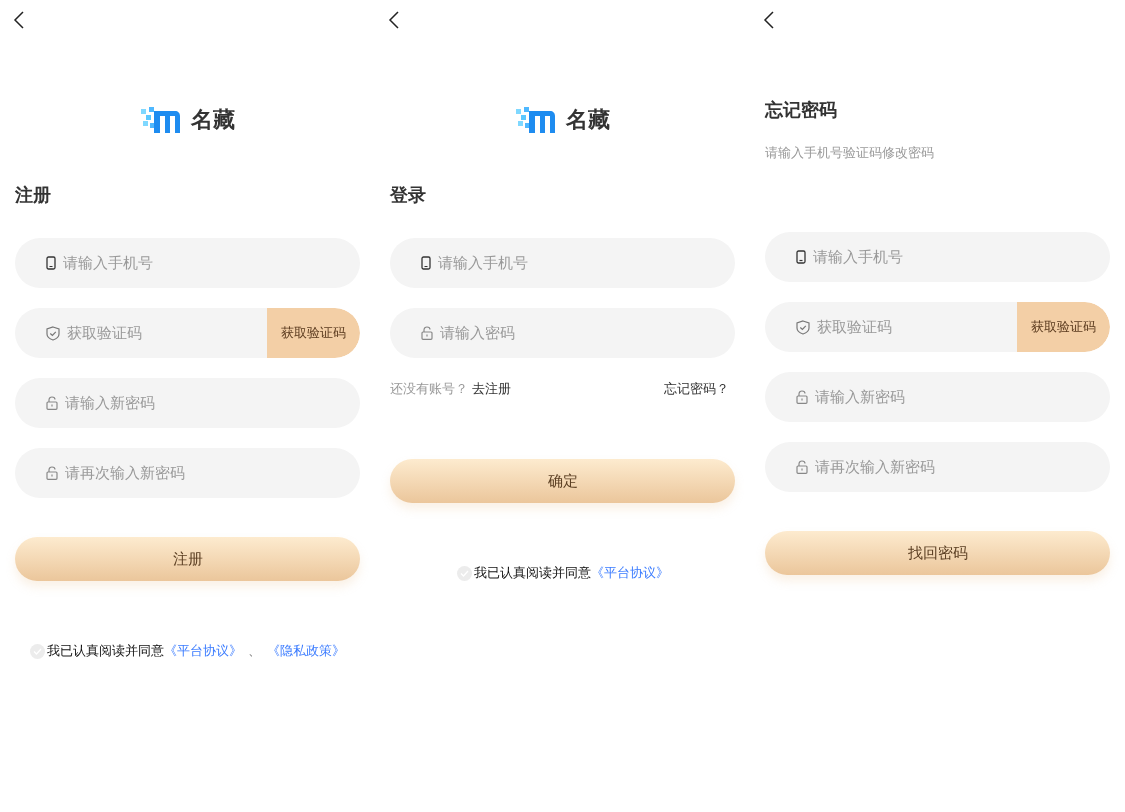  I want to click on page-title: 登录, so click(408, 195).